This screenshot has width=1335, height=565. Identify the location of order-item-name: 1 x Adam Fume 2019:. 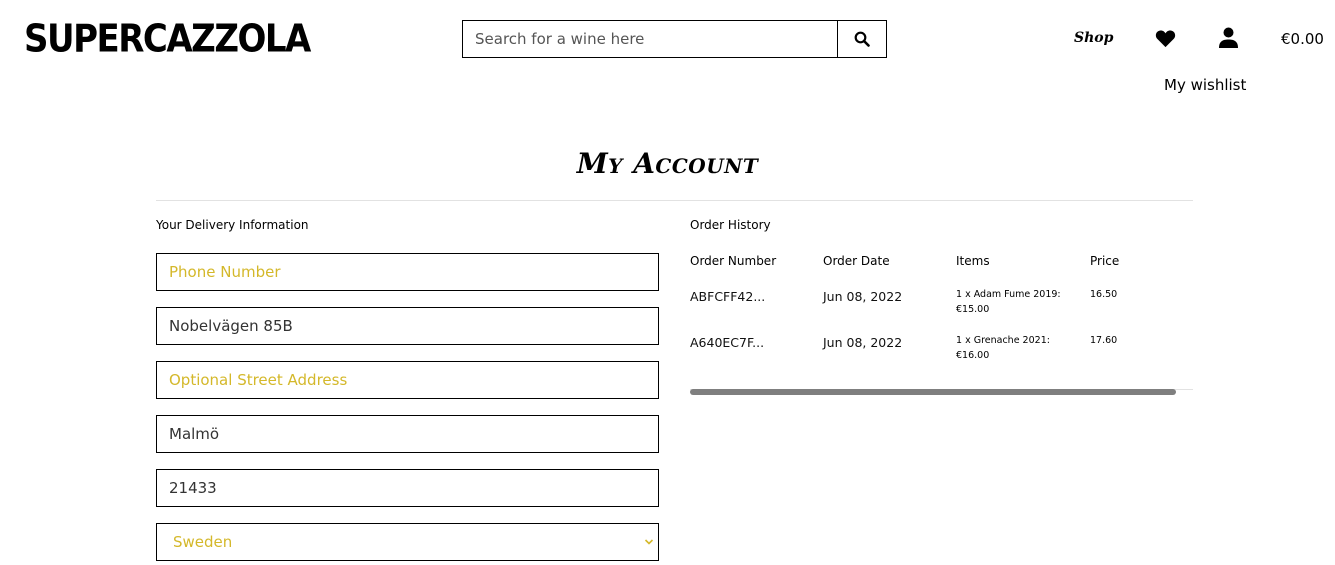
(1008, 294).